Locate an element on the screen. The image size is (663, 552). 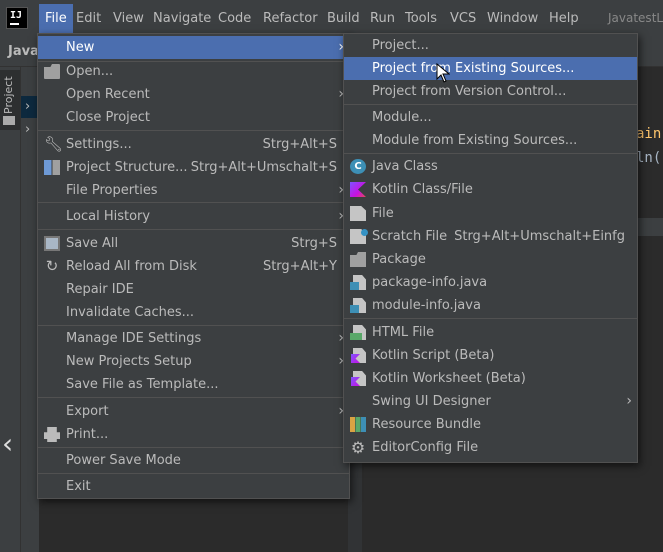
menu-item-label: Swing UI Designer is located at coordinates (431, 401).